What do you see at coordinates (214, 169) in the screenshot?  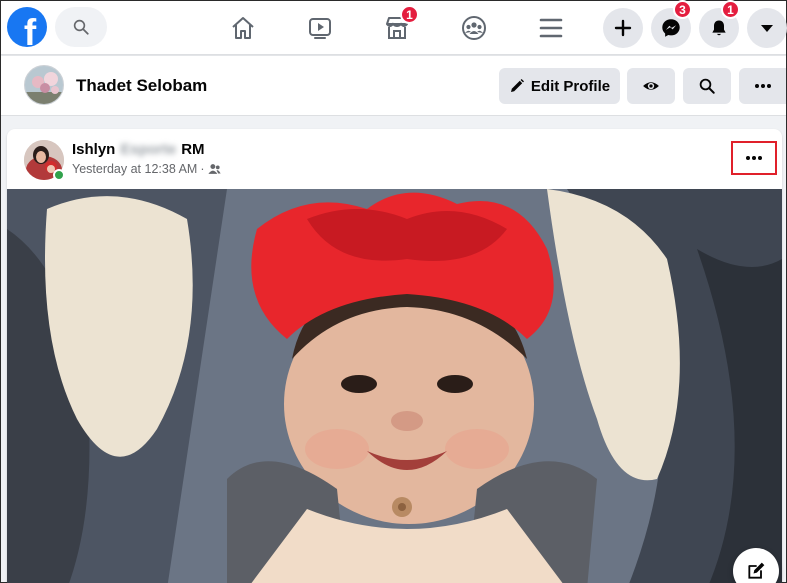 I see `friends-icon` at bounding box center [214, 169].